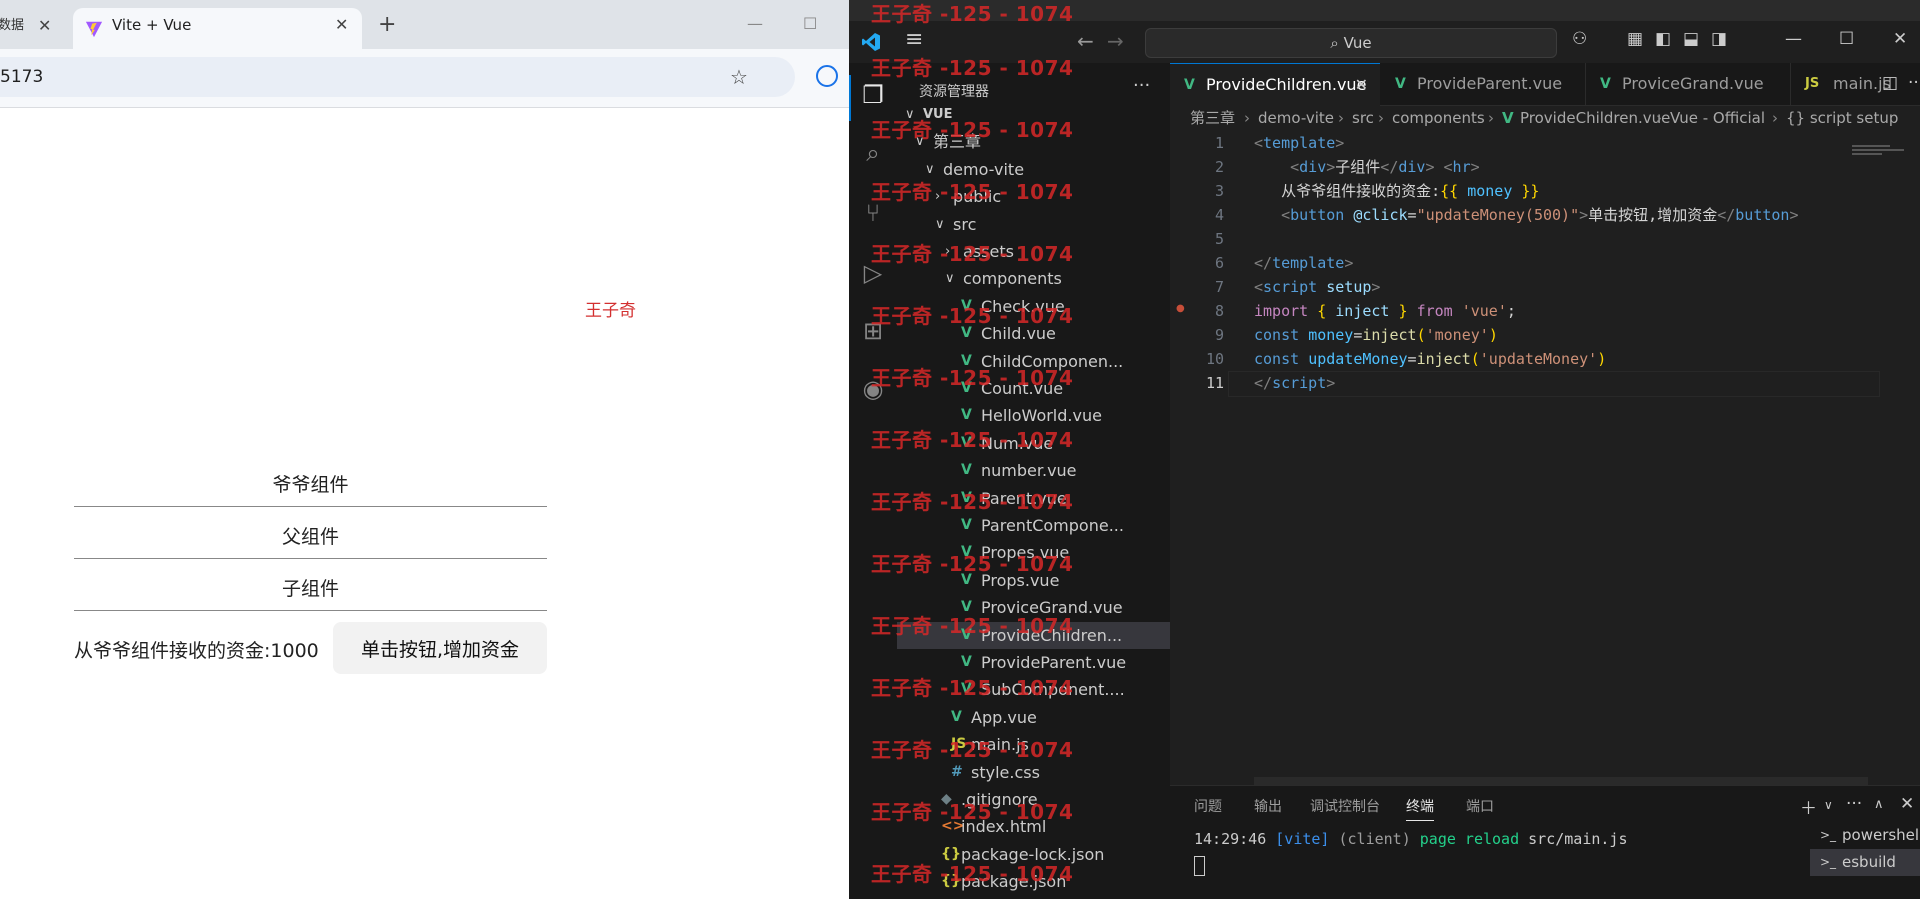 Image resolution: width=1920 pixels, height=899 pixels. What do you see at coordinates (1115, 41) in the screenshot?
I see `forward-arrow-icon: →` at bounding box center [1115, 41].